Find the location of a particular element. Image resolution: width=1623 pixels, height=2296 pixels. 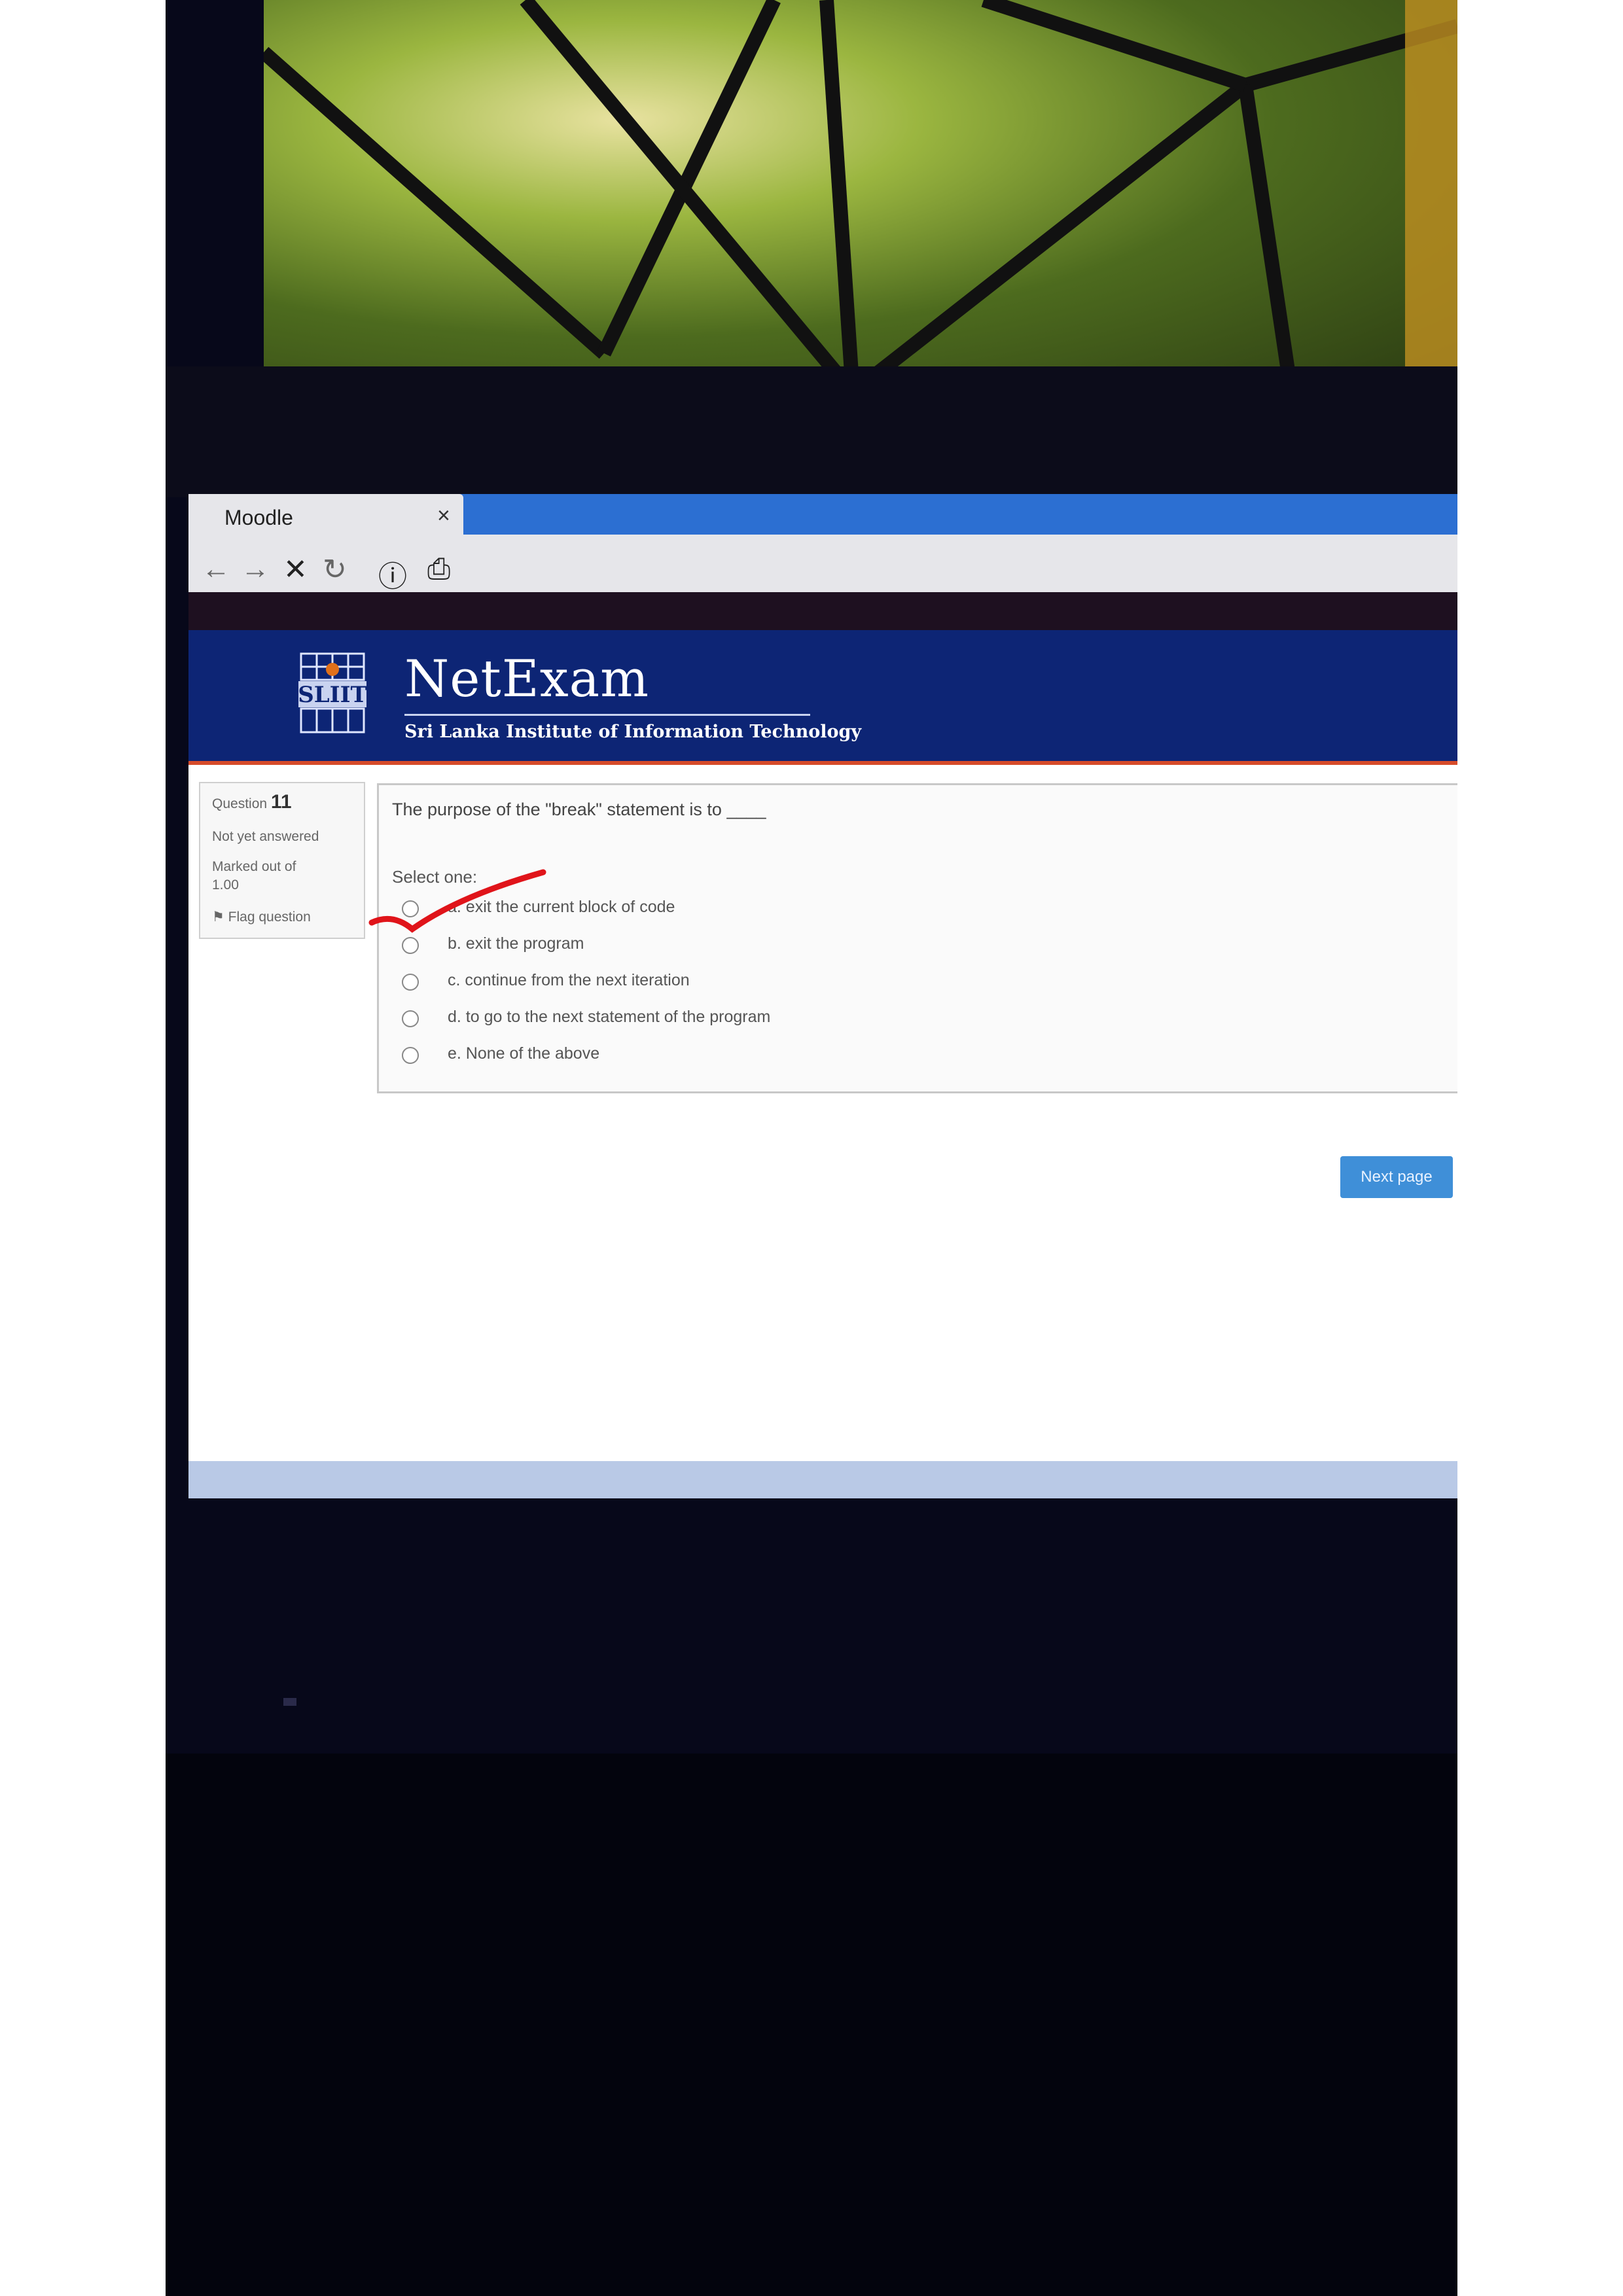

brand-underline is located at coordinates (607, 715).